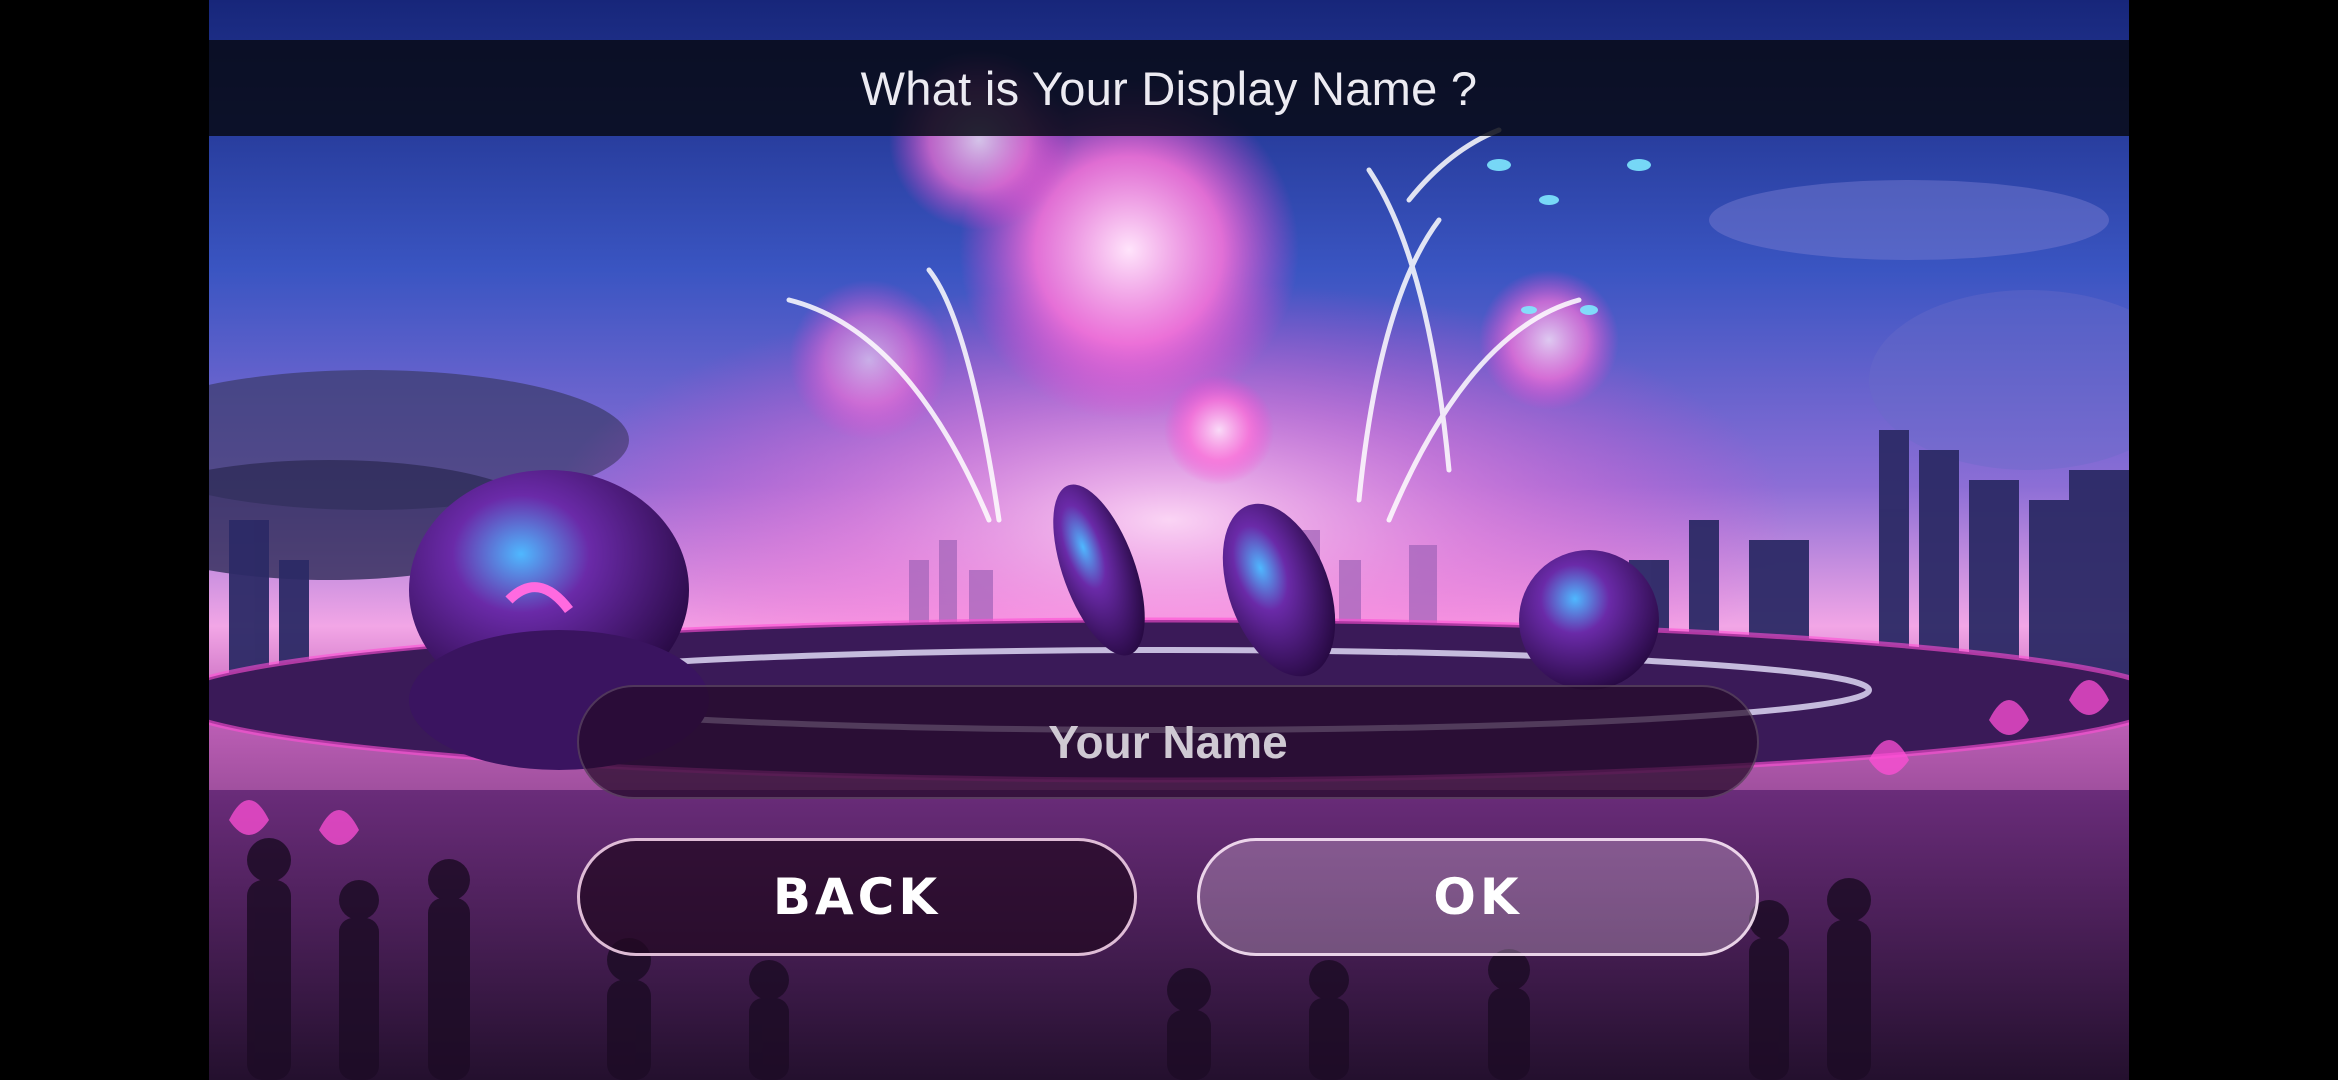  I want to click on title-bar: What is Your Display Name ?, so click(1169, 88).